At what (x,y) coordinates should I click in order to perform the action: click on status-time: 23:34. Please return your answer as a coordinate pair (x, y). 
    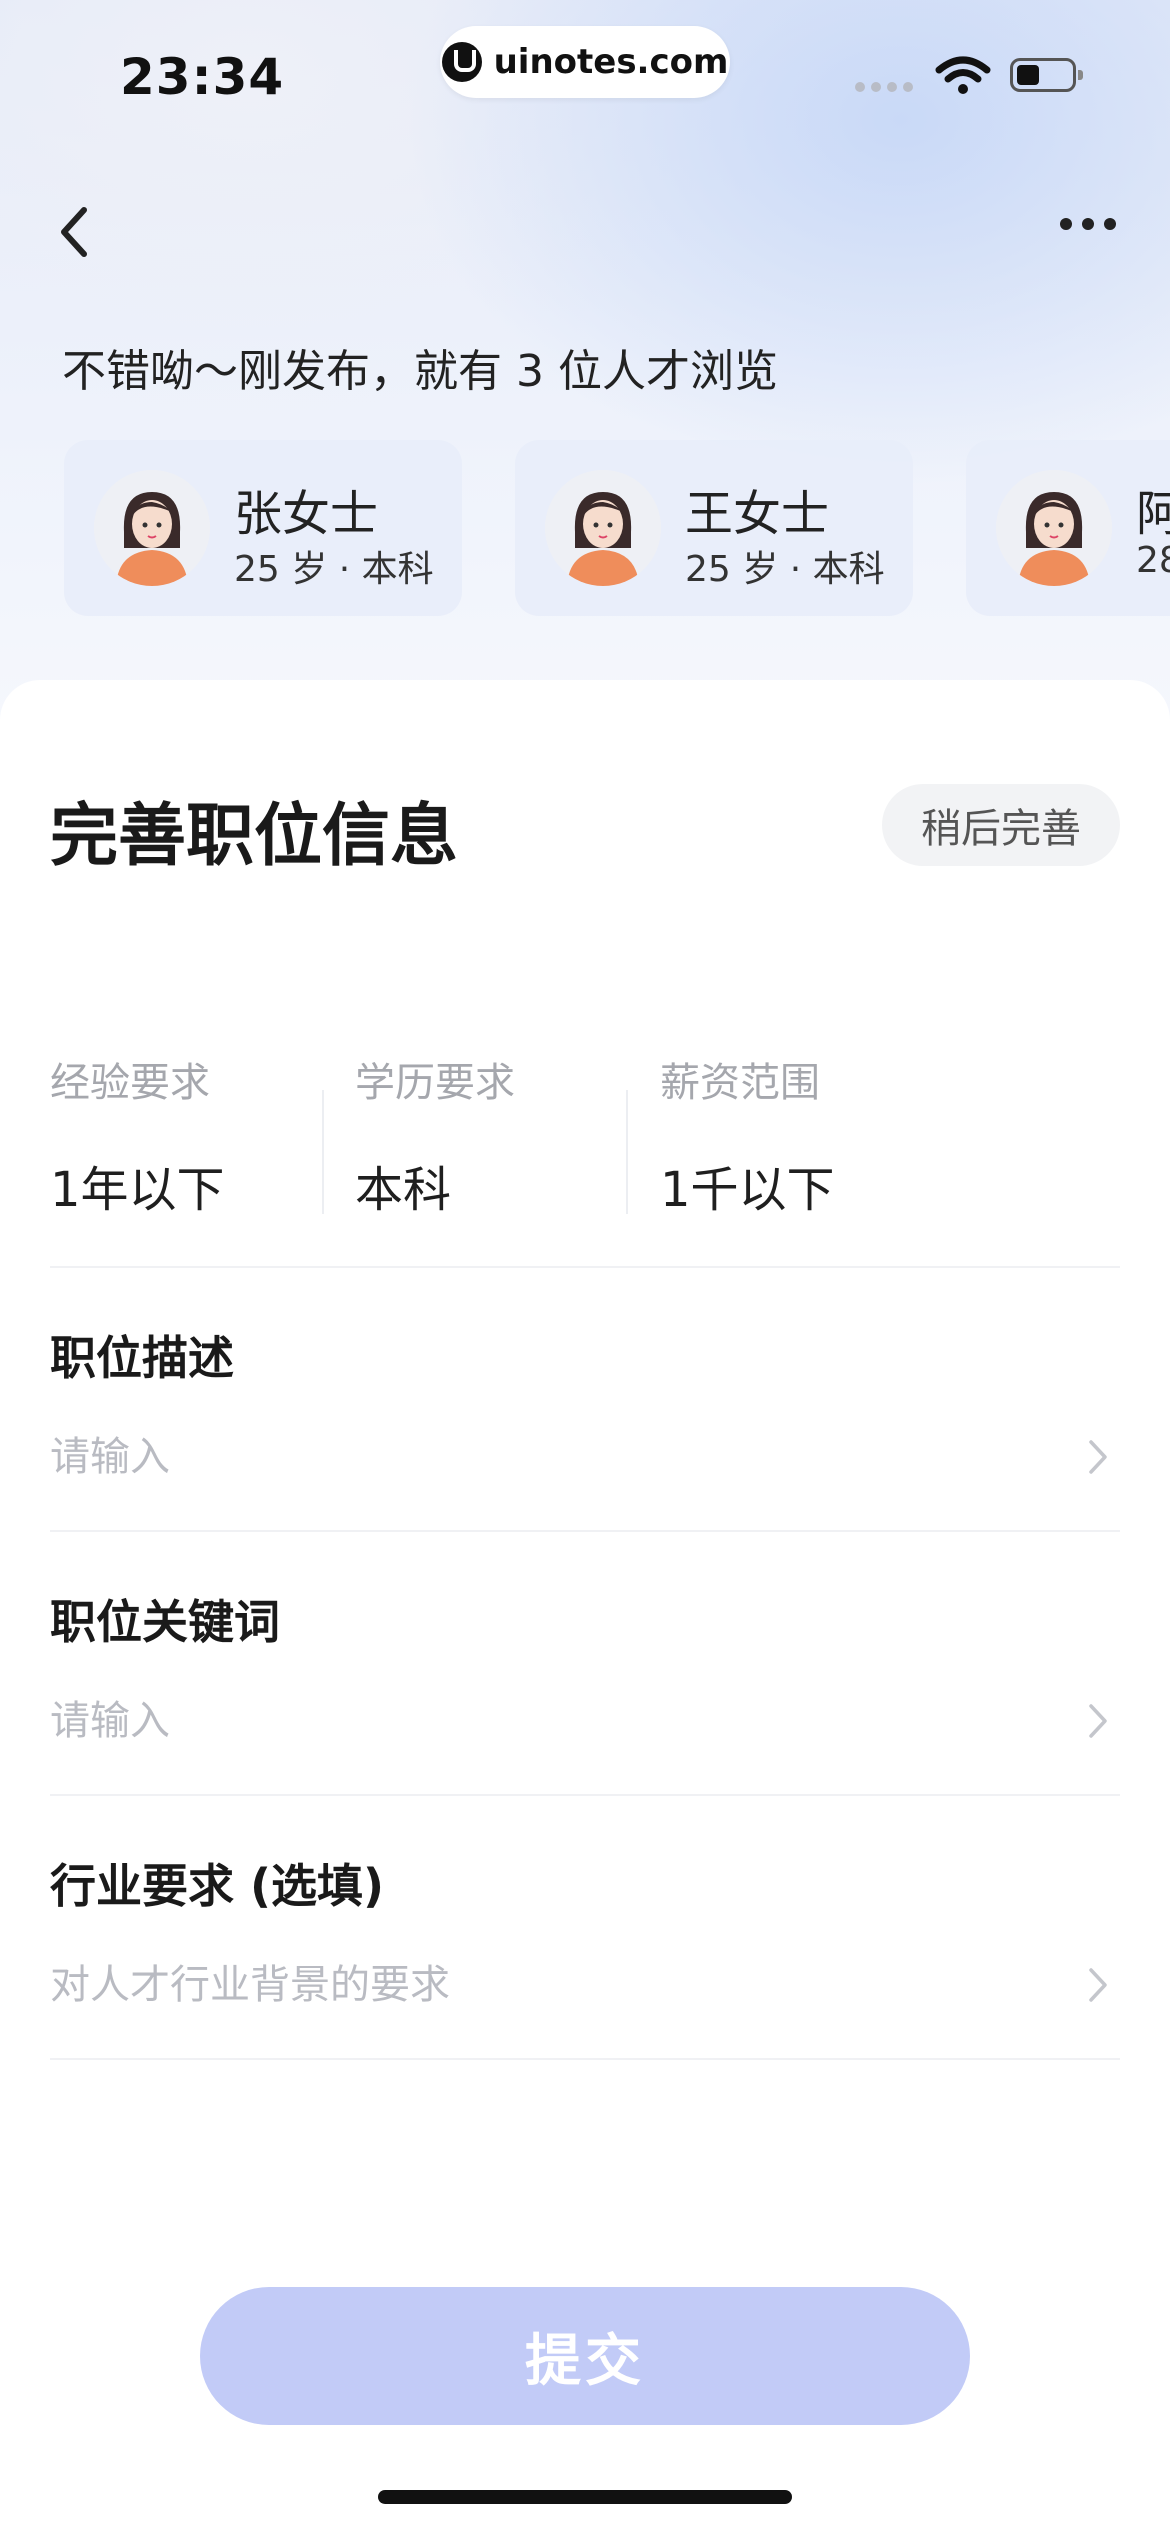
    Looking at the image, I should click on (202, 77).